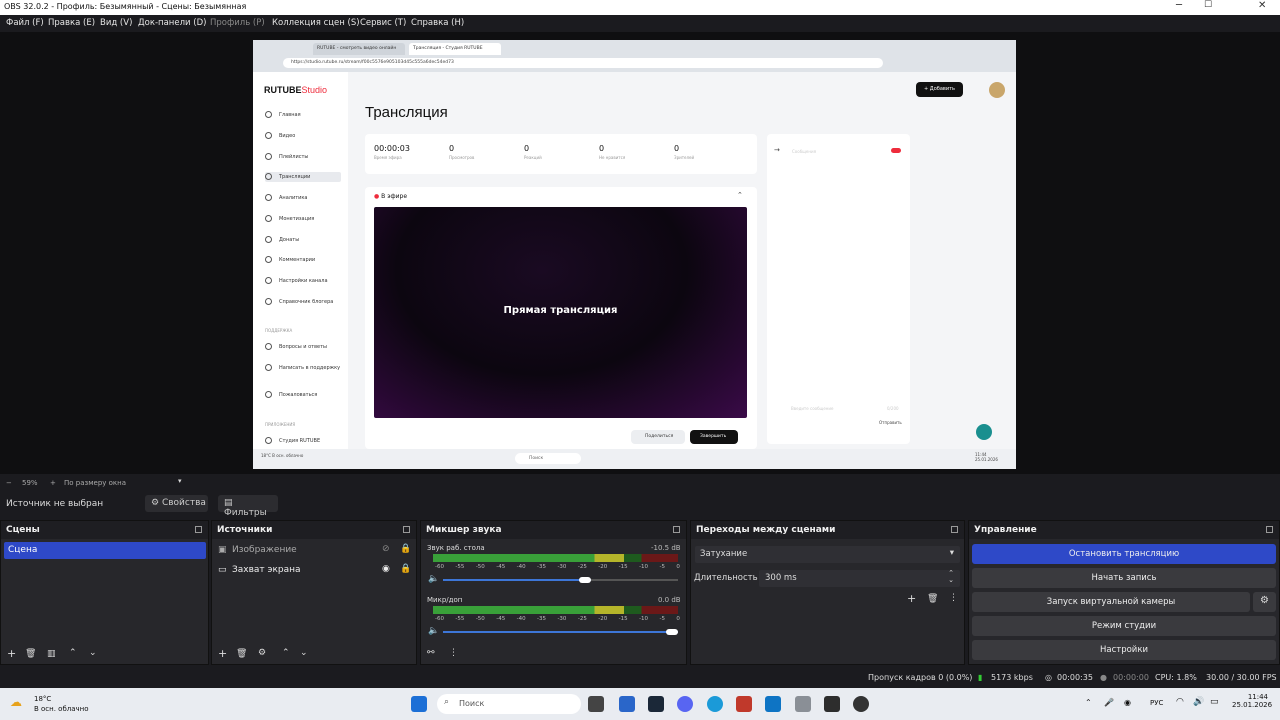 The height and width of the screenshot is (720, 1280). Describe the element at coordinates (42, 699) in the screenshot. I see `weather-temp: 18°C` at that location.